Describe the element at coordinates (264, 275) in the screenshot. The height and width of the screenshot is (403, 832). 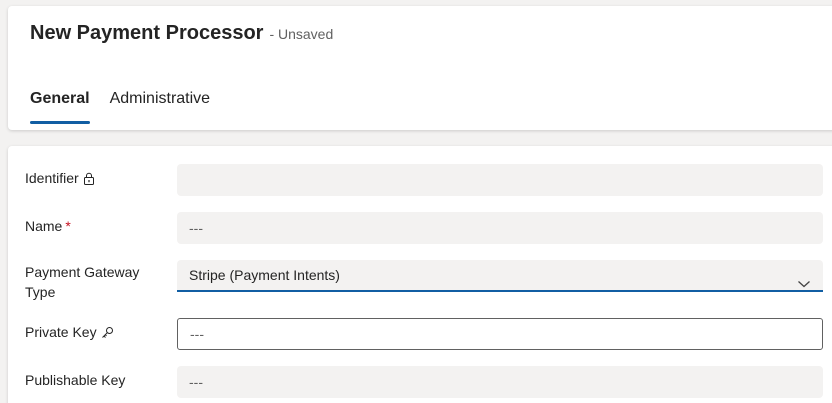
I see `gateway-type-value: Stripe (Payment Intents)` at that location.